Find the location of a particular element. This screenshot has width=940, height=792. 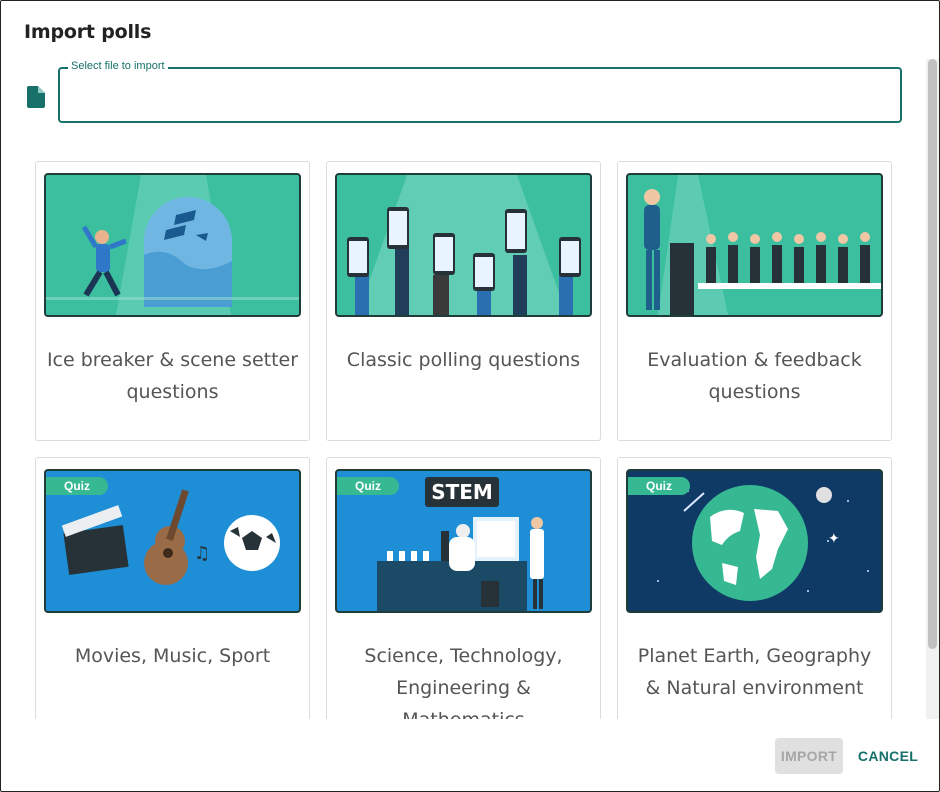

card-label: Ice breaker & scene setter questions is located at coordinates (172, 376).